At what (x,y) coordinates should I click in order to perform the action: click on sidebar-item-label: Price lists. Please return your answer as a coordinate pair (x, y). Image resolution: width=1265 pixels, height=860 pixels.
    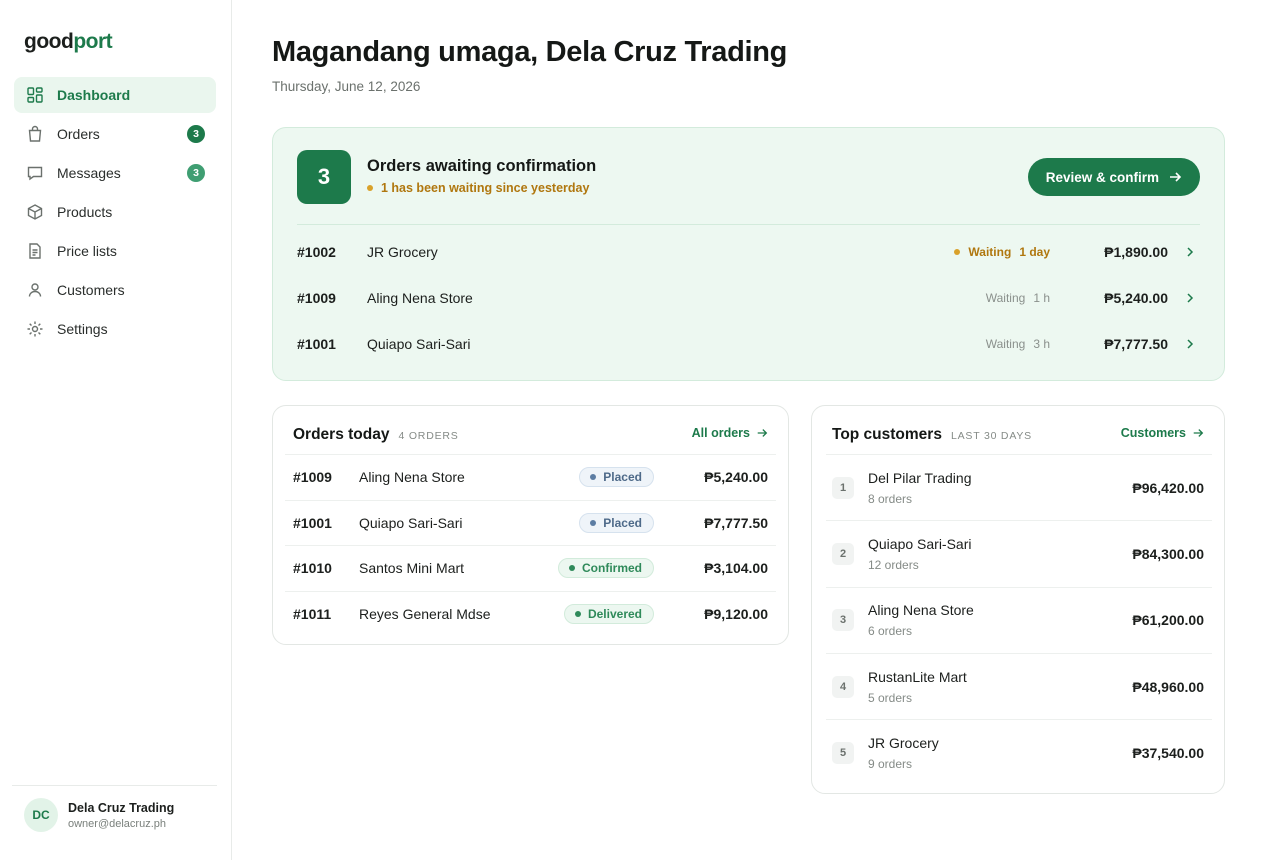
    Looking at the image, I should click on (87, 251).